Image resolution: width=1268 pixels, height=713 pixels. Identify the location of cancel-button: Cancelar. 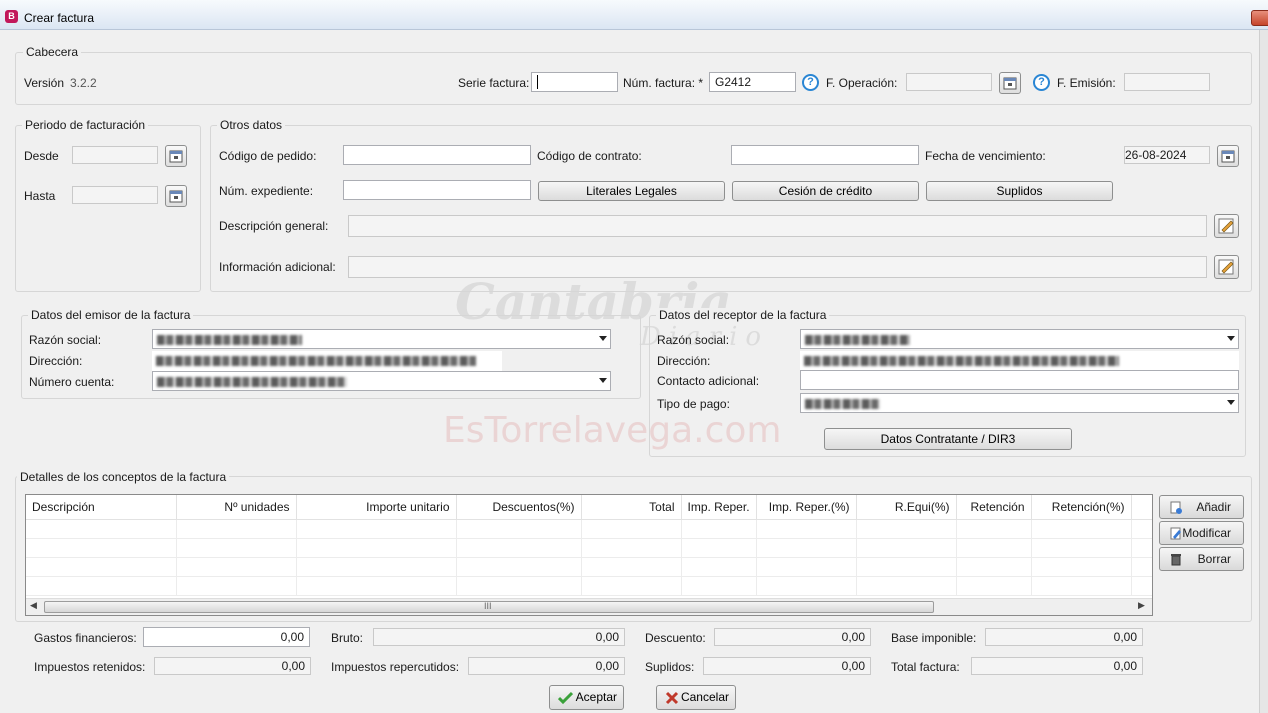
(696, 697).